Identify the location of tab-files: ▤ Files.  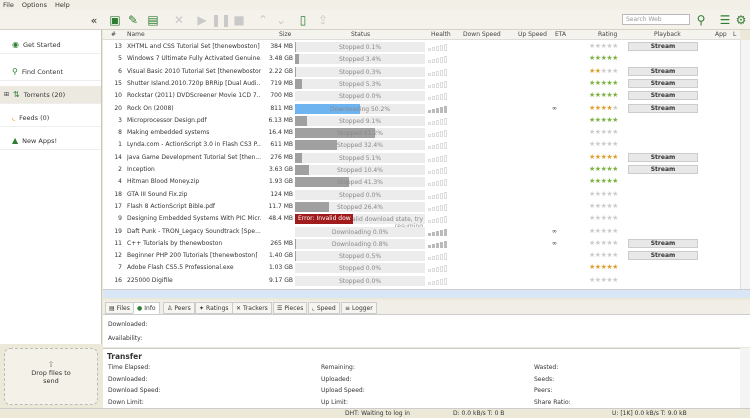
(119, 308).